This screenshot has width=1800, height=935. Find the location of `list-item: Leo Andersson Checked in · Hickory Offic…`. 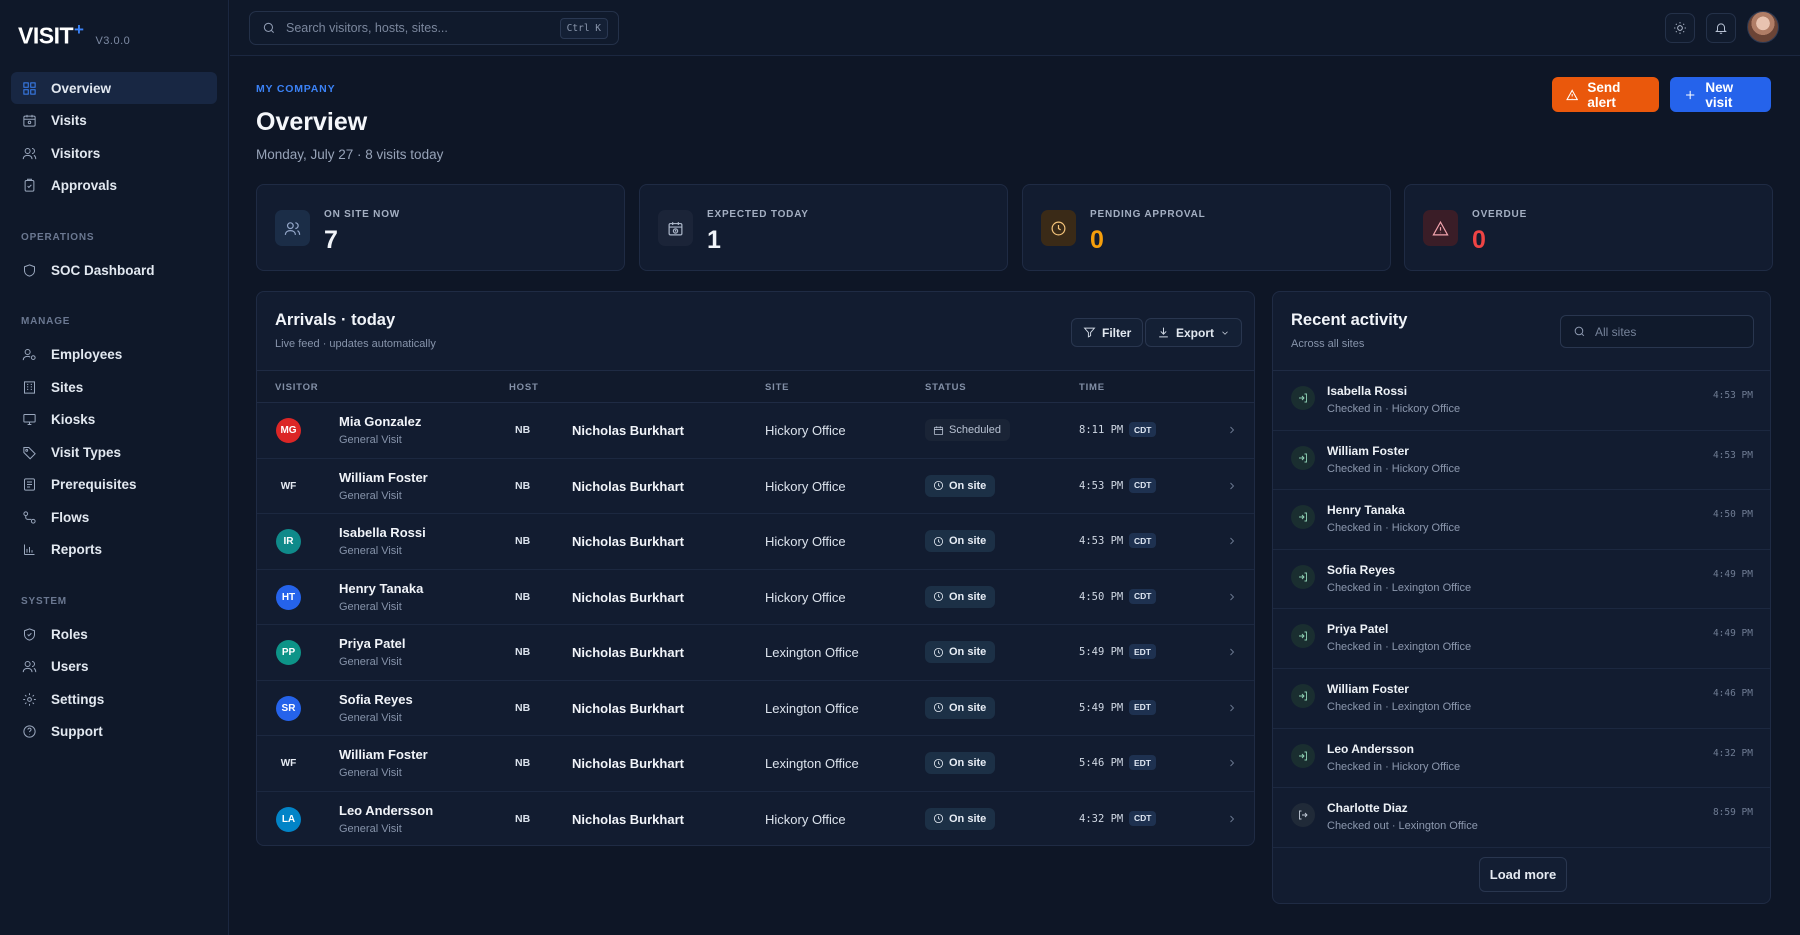

list-item: Leo Andersson Checked in · Hickory Offic… is located at coordinates (1521, 759).